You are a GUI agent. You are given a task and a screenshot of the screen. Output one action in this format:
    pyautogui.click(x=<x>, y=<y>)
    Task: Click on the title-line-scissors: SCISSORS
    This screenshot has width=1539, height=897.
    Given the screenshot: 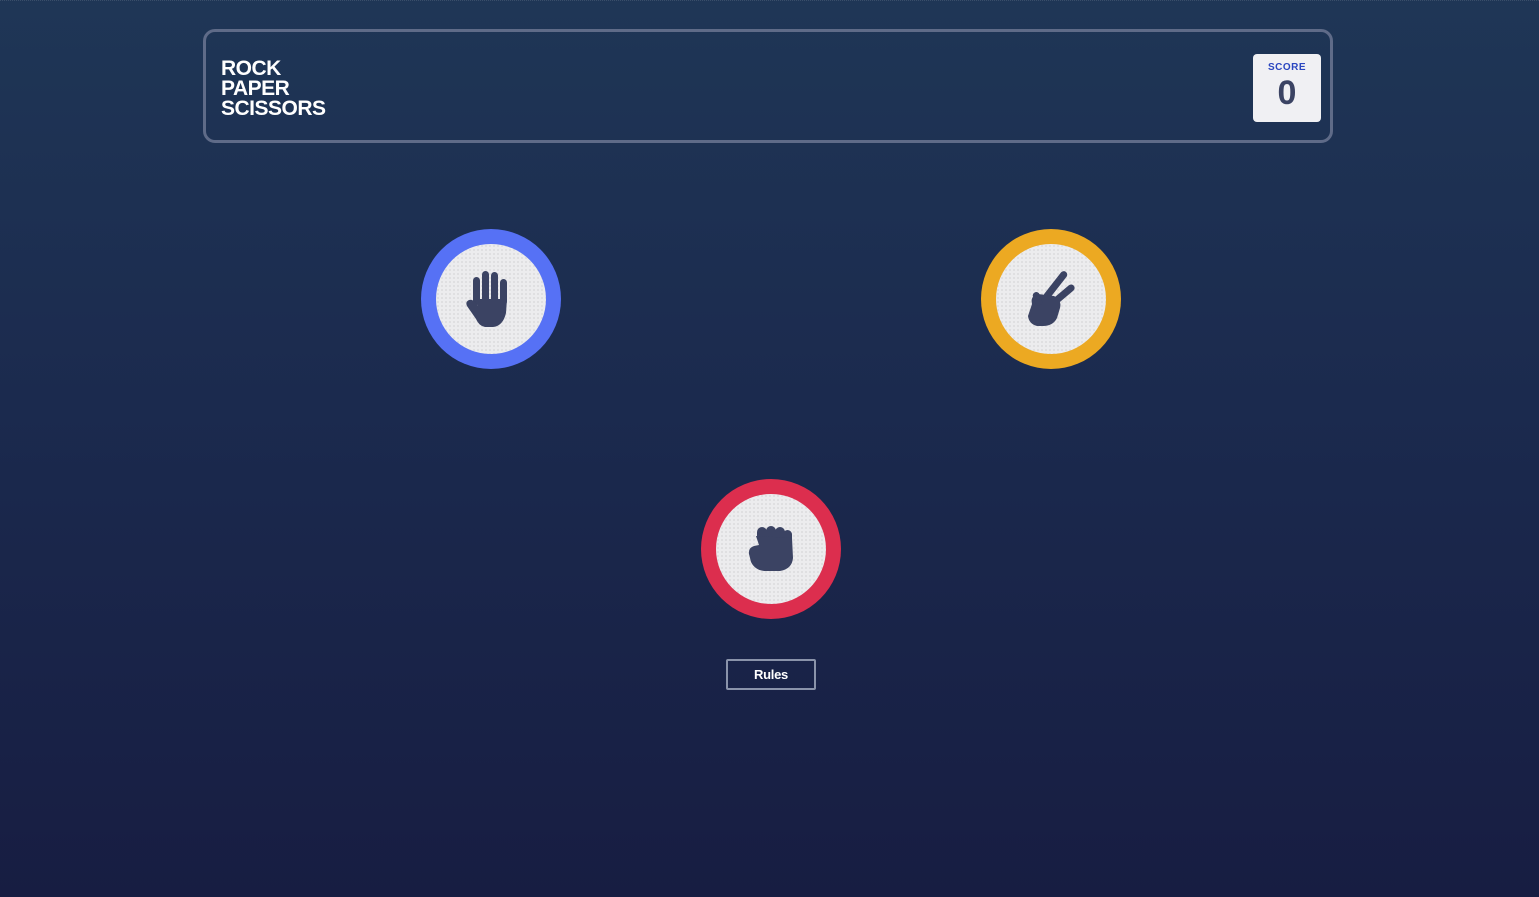 What is the action you would take?
    pyautogui.click(x=273, y=108)
    